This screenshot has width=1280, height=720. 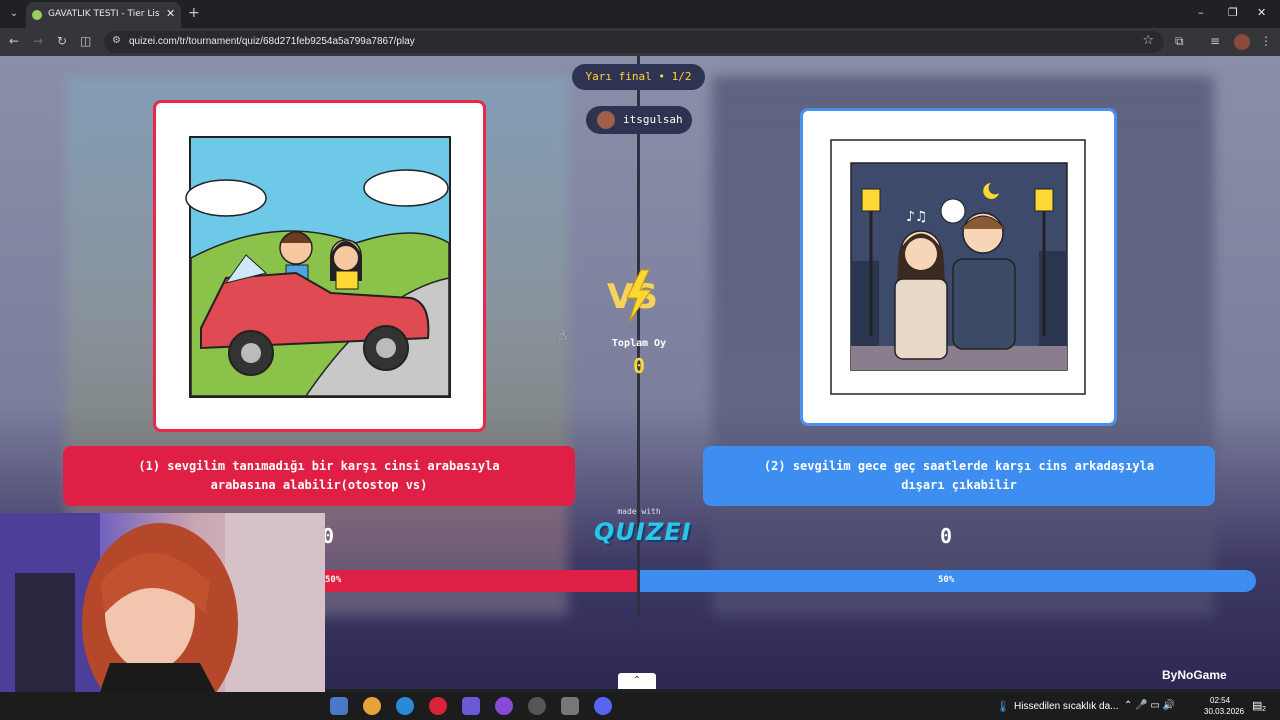 I want to click on bookmark-star-icon: ☆, so click(x=1148, y=40).